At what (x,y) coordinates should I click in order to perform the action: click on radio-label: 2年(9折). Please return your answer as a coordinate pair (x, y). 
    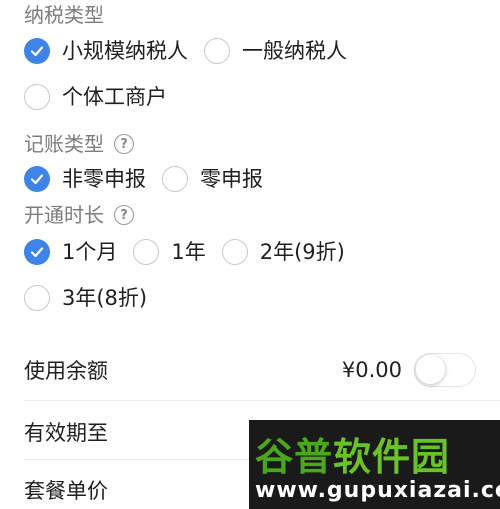
    Looking at the image, I should click on (302, 252).